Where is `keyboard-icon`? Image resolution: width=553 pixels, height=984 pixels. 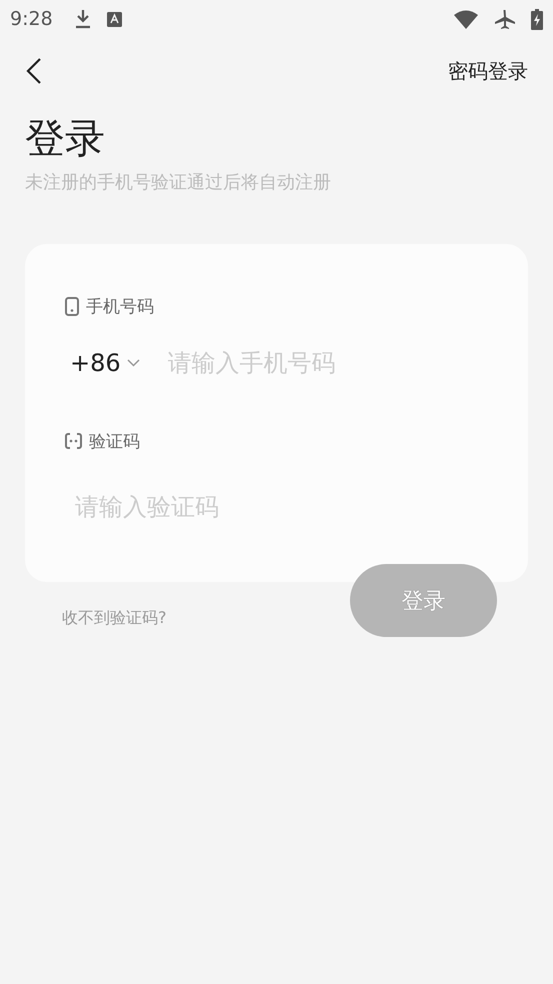
keyboard-icon is located at coordinates (114, 19).